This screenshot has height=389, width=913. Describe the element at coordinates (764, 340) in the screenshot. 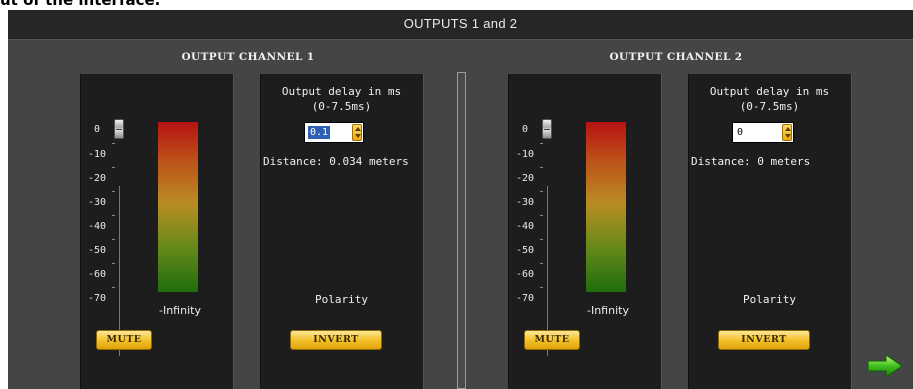

I see `channel-2-invert-button: INVERT` at that location.